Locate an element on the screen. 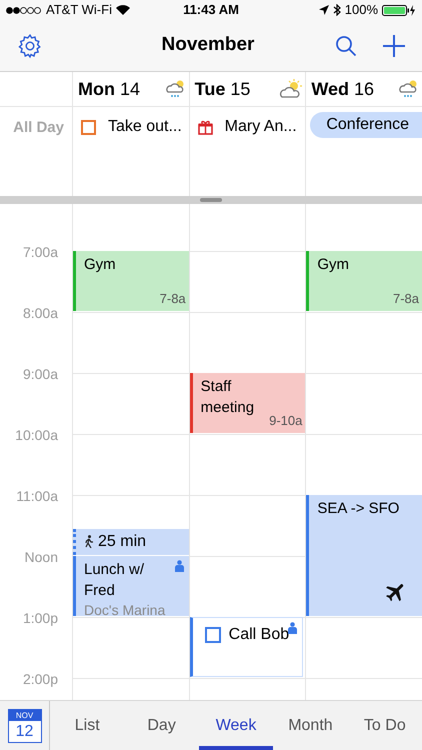  status-time: 11:43 AM is located at coordinates (211, 10).